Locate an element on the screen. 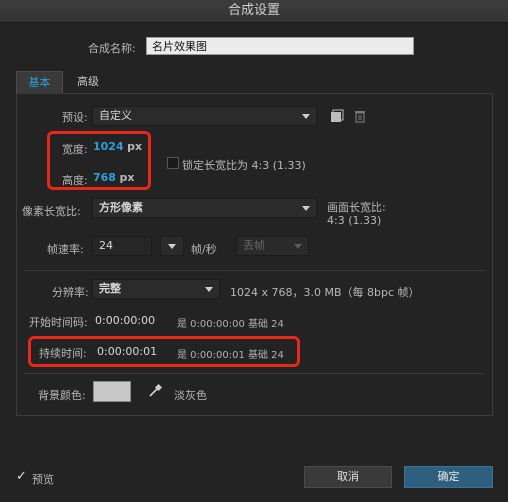 The height and width of the screenshot is (502, 508). frame-aspect-value: 4:3 (1.33) is located at coordinates (354, 220).